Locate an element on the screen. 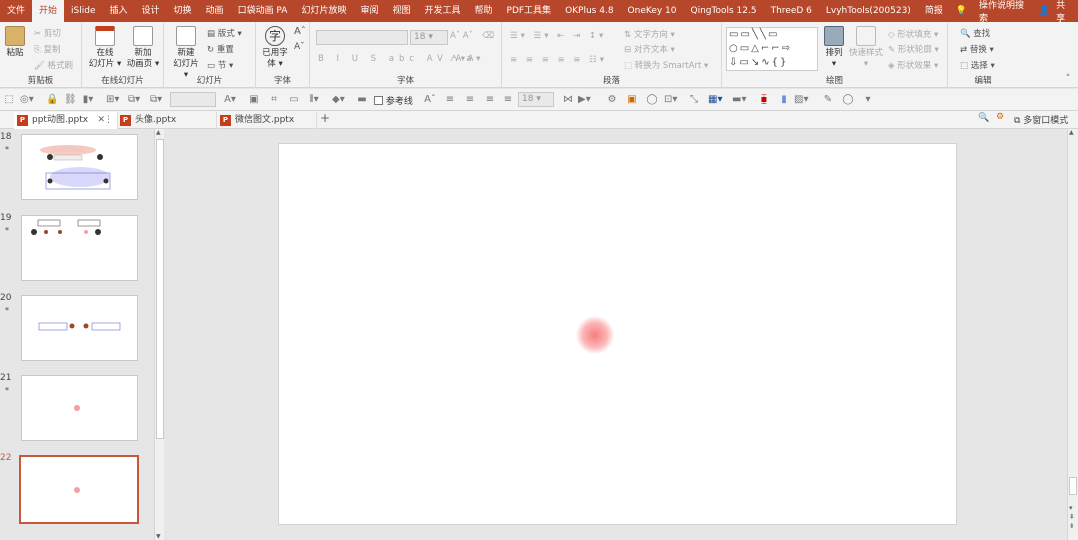 The image size is (1078, 540). tab-design: 设计 is located at coordinates (151, 11).